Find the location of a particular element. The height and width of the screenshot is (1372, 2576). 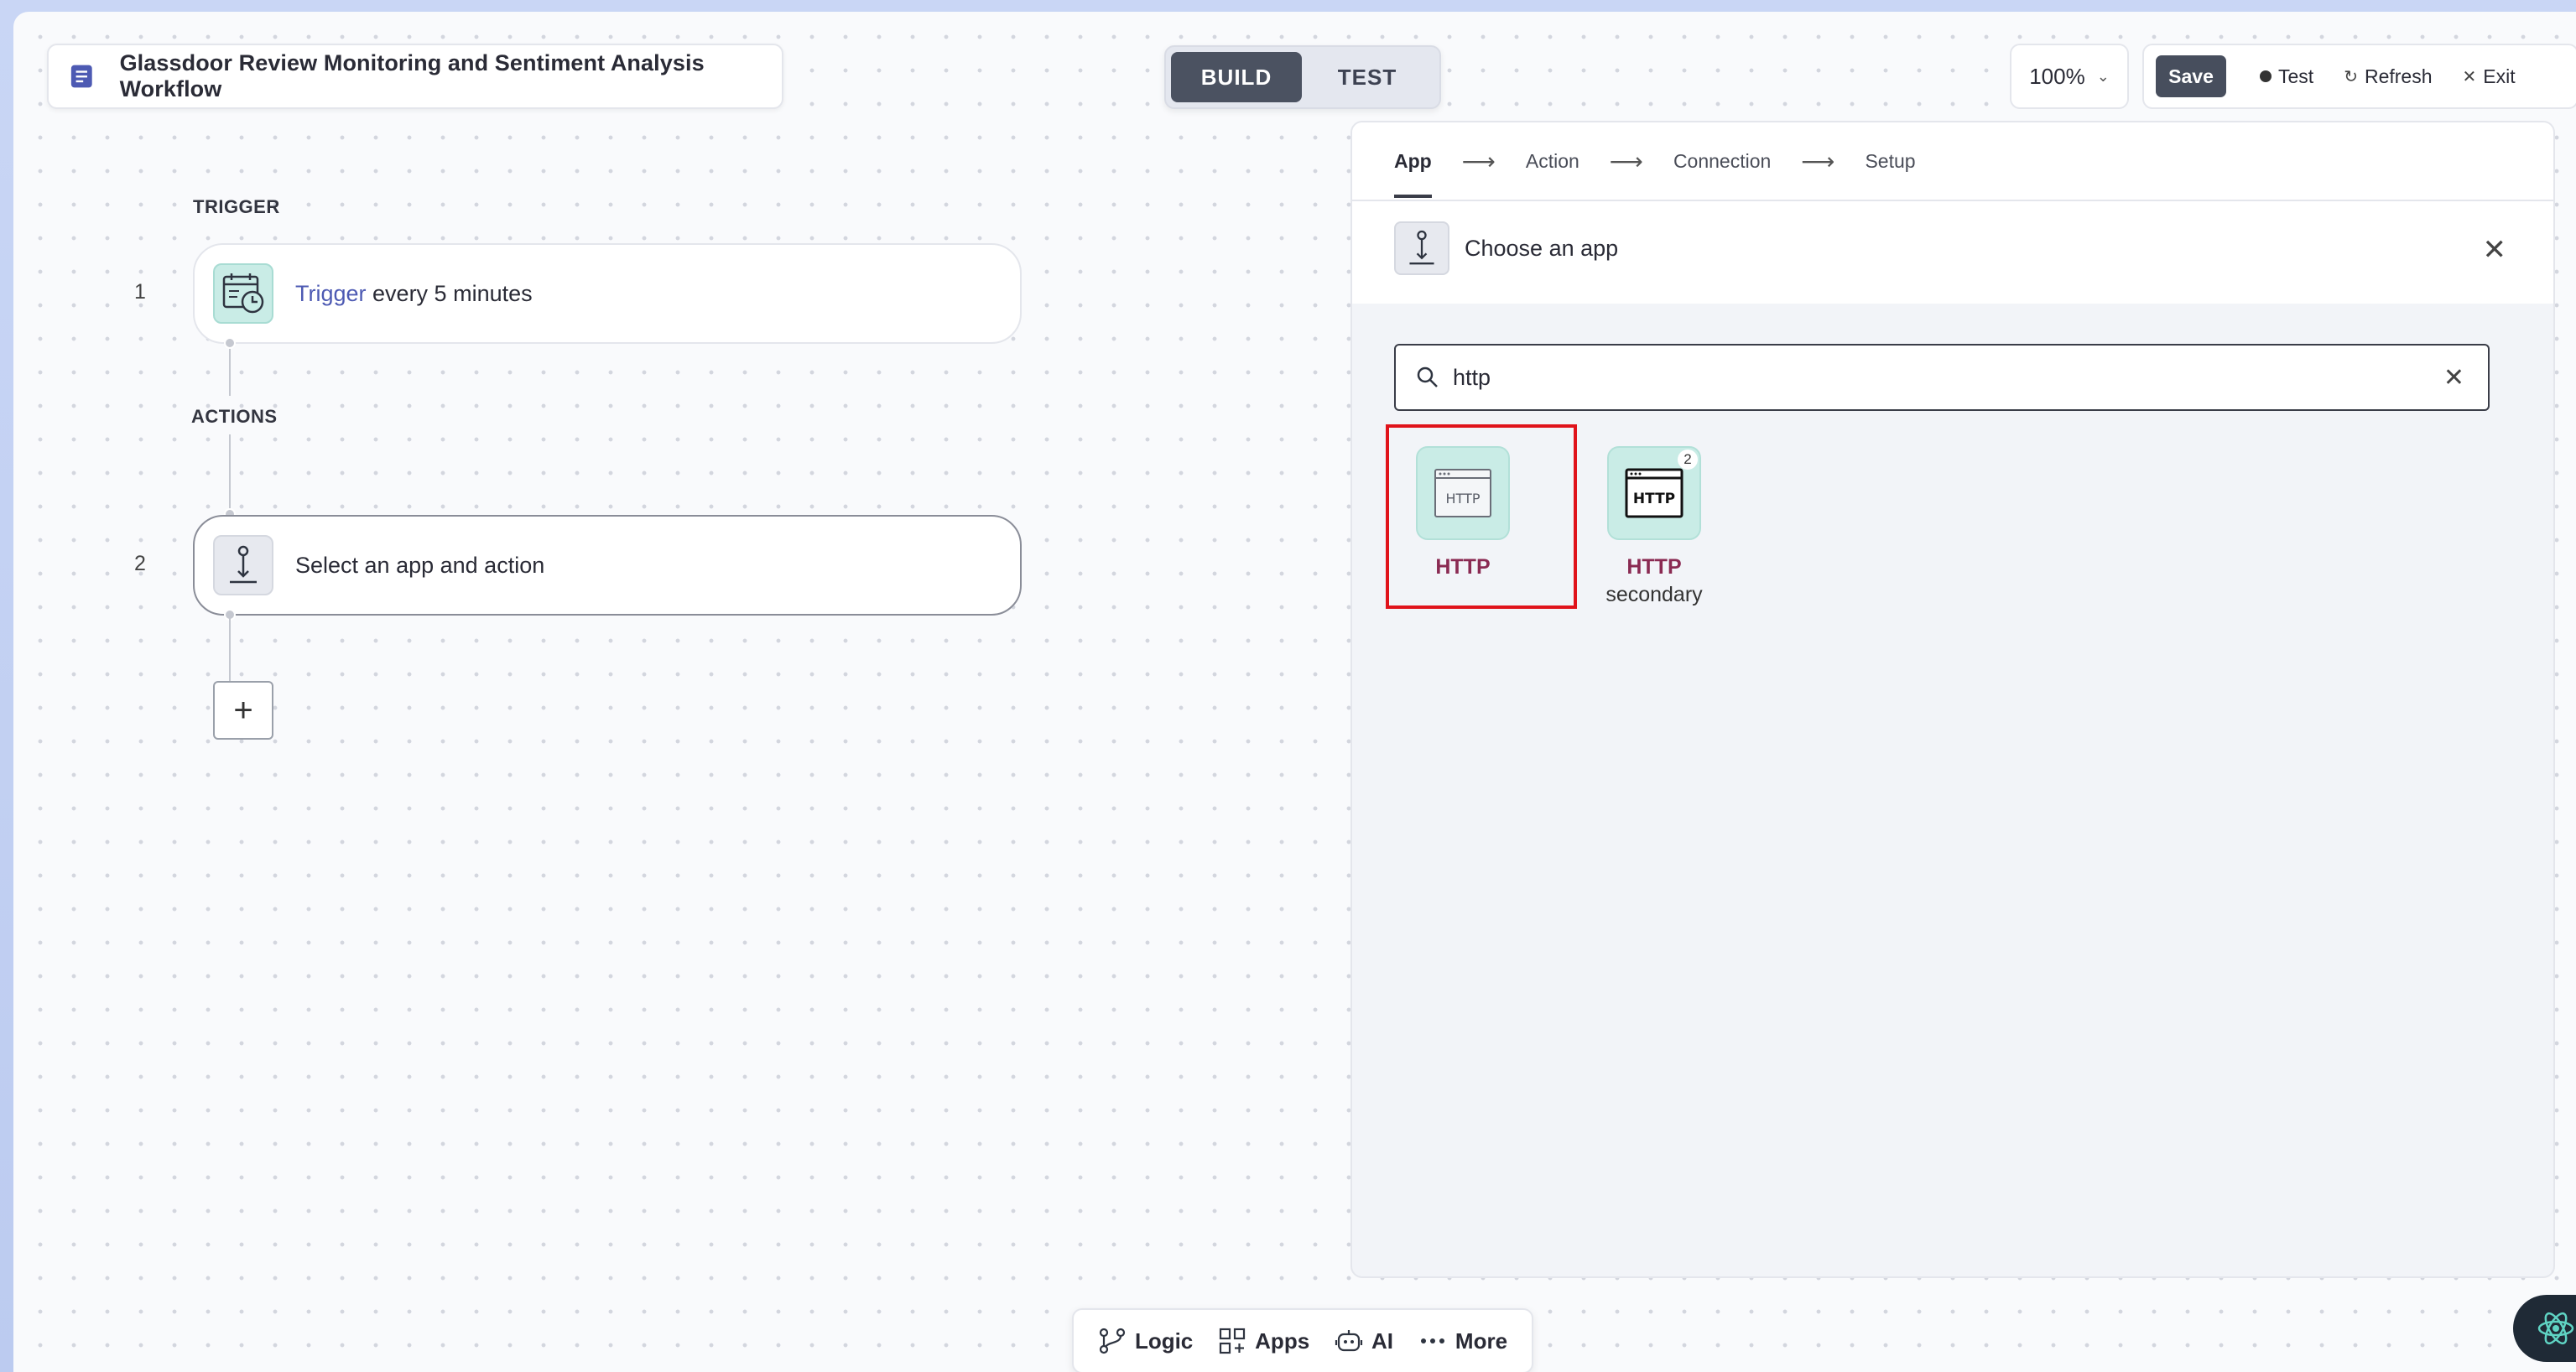

logic-icon is located at coordinates (1112, 1341).